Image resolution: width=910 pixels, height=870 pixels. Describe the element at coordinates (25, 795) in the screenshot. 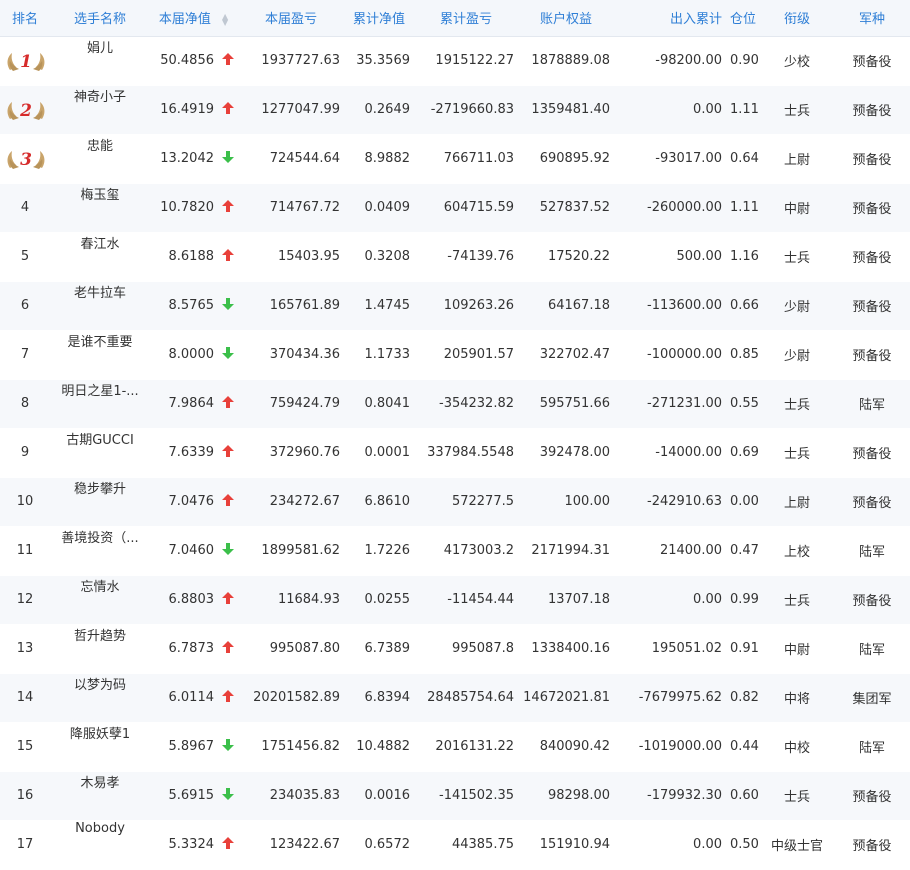

I see `rank-number: 16` at that location.